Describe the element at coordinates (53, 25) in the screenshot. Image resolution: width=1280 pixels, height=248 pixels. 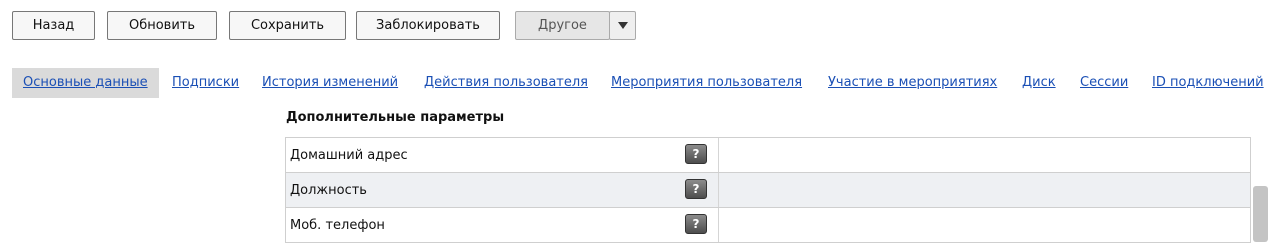
I see `back-button: Назад` at that location.